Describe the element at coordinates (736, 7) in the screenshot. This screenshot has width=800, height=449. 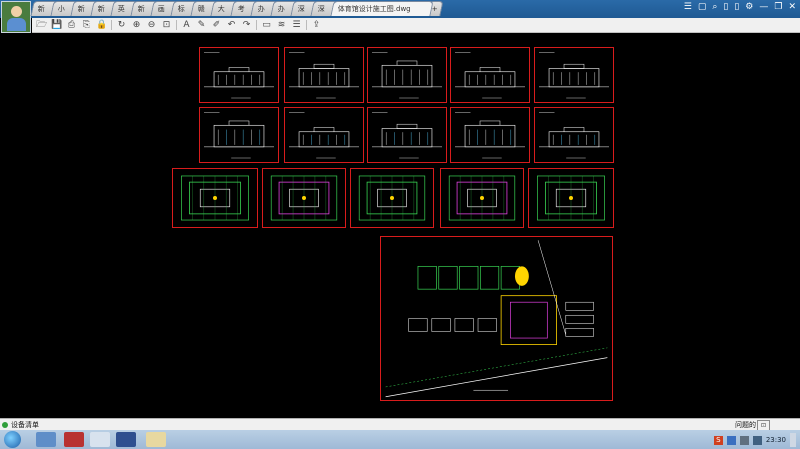
I see `tablet-icon: ▯` at that location.